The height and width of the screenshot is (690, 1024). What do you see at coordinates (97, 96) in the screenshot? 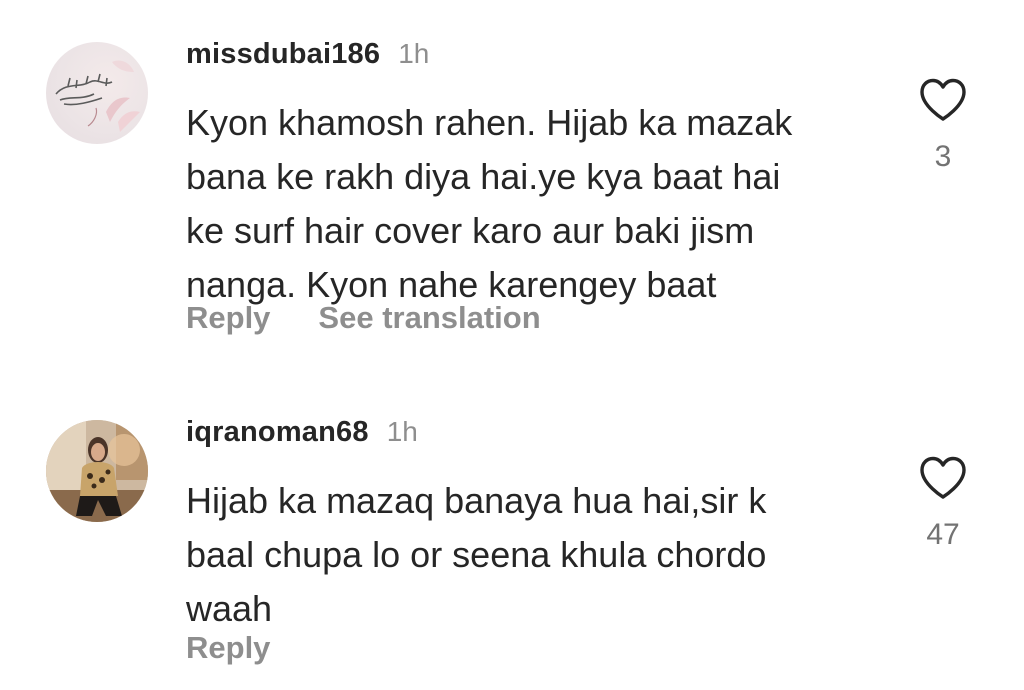
I see `calligraphy-avatar-icon` at bounding box center [97, 96].